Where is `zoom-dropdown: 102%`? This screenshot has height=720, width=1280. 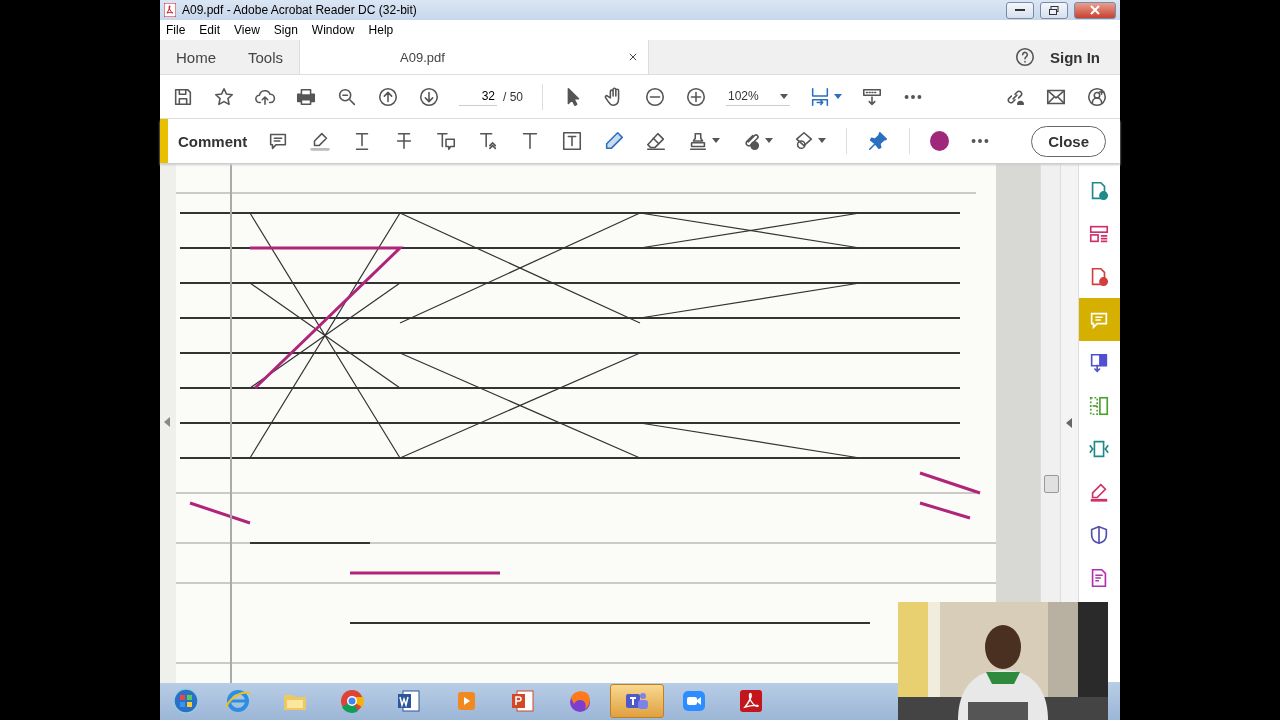 zoom-dropdown: 102% is located at coordinates (758, 96).